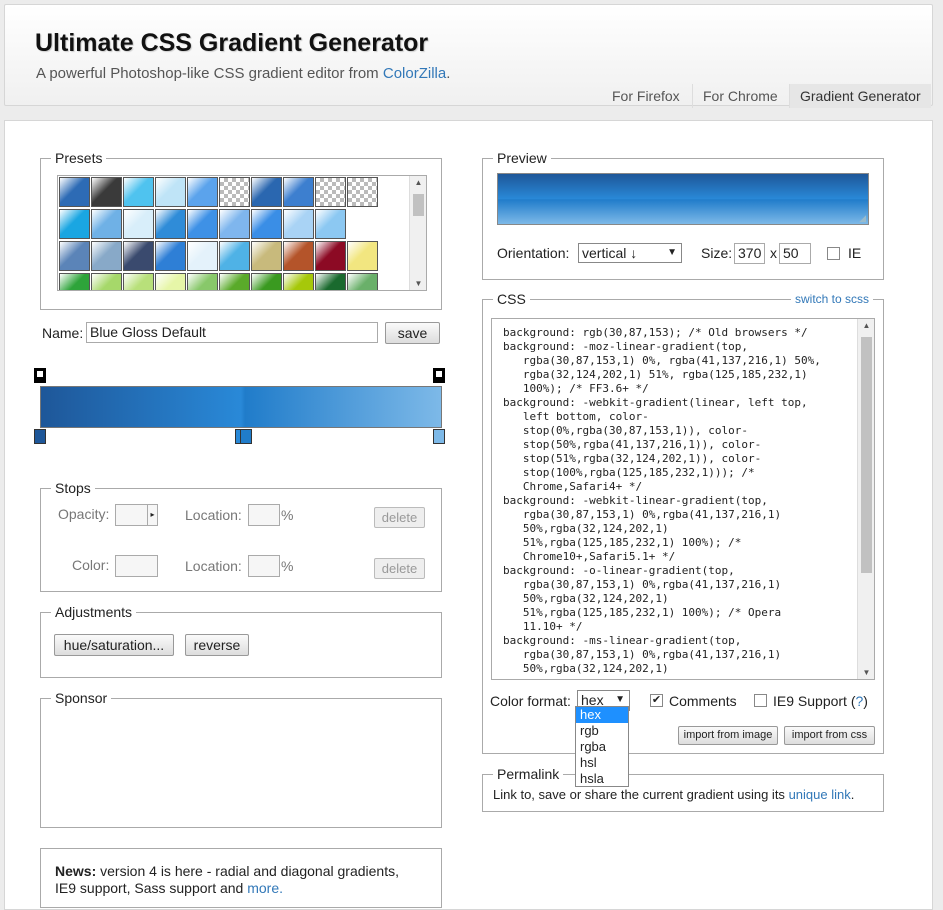 Image resolution: width=943 pixels, height=910 pixels. Describe the element at coordinates (760, 700) in the screenshot. I see `ie9-support-checkbox` at that location.